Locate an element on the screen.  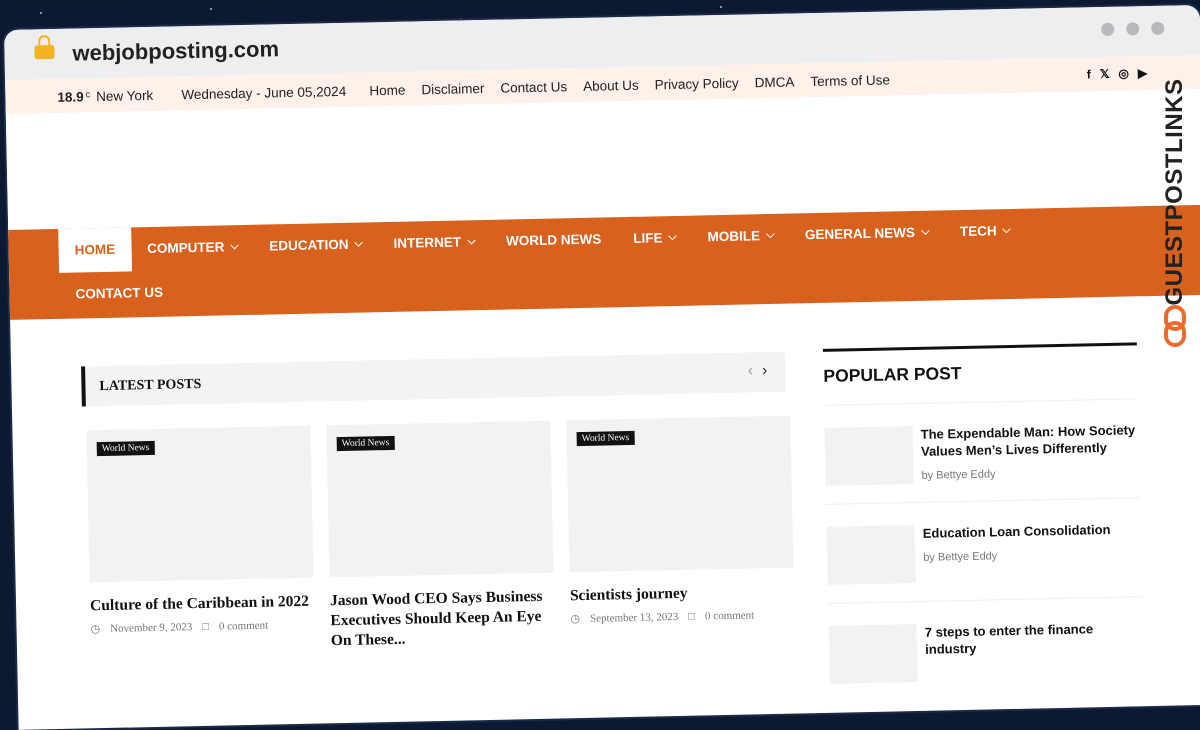
nav-label: EDUCATION is located at coordinates (309, 245).